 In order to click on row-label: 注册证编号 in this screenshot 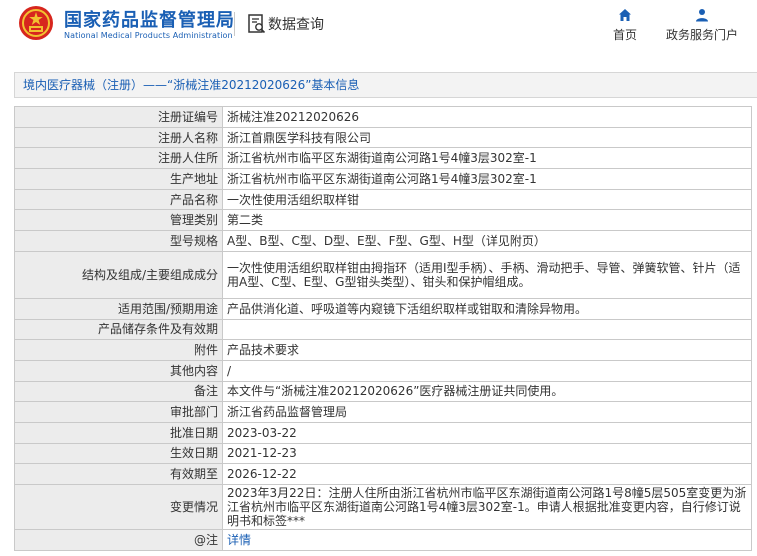, I will do `click(118, 117)`.